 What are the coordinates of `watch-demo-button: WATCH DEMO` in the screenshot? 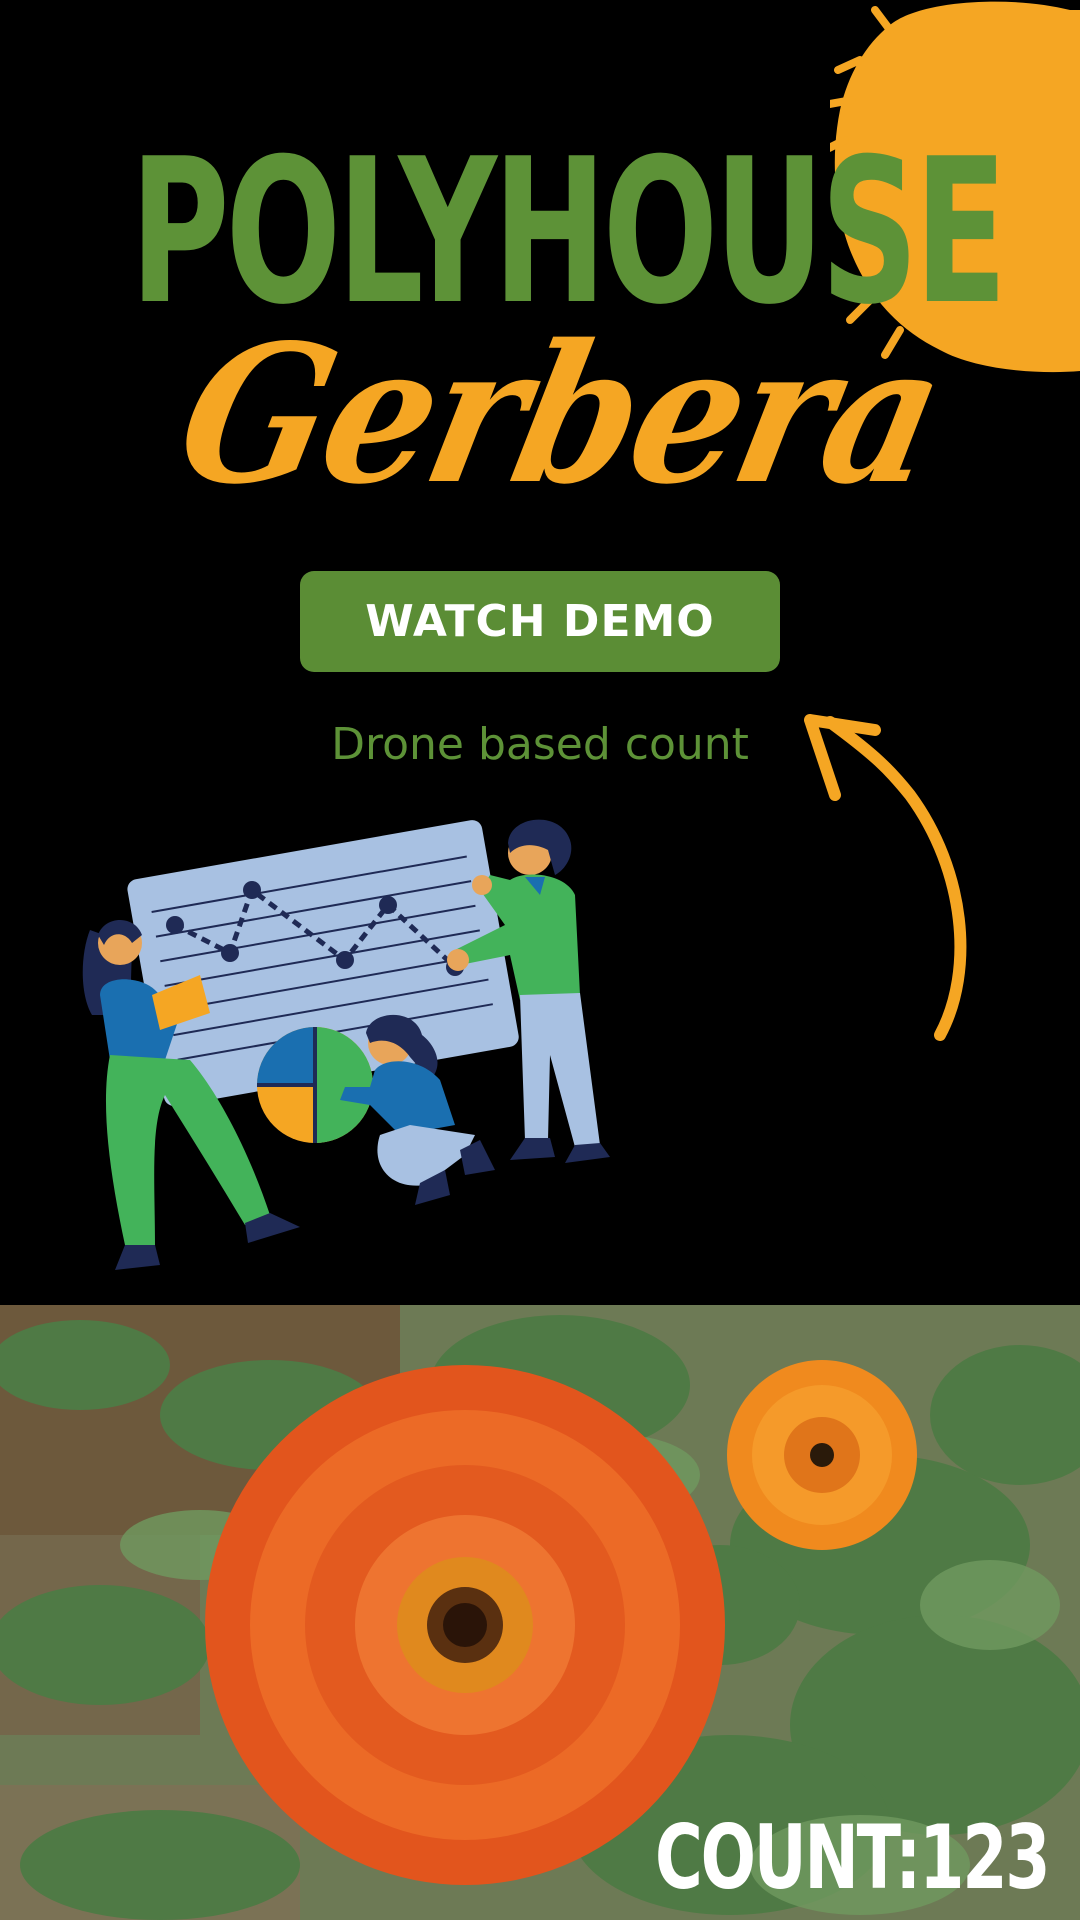 It's located at (540, 621).